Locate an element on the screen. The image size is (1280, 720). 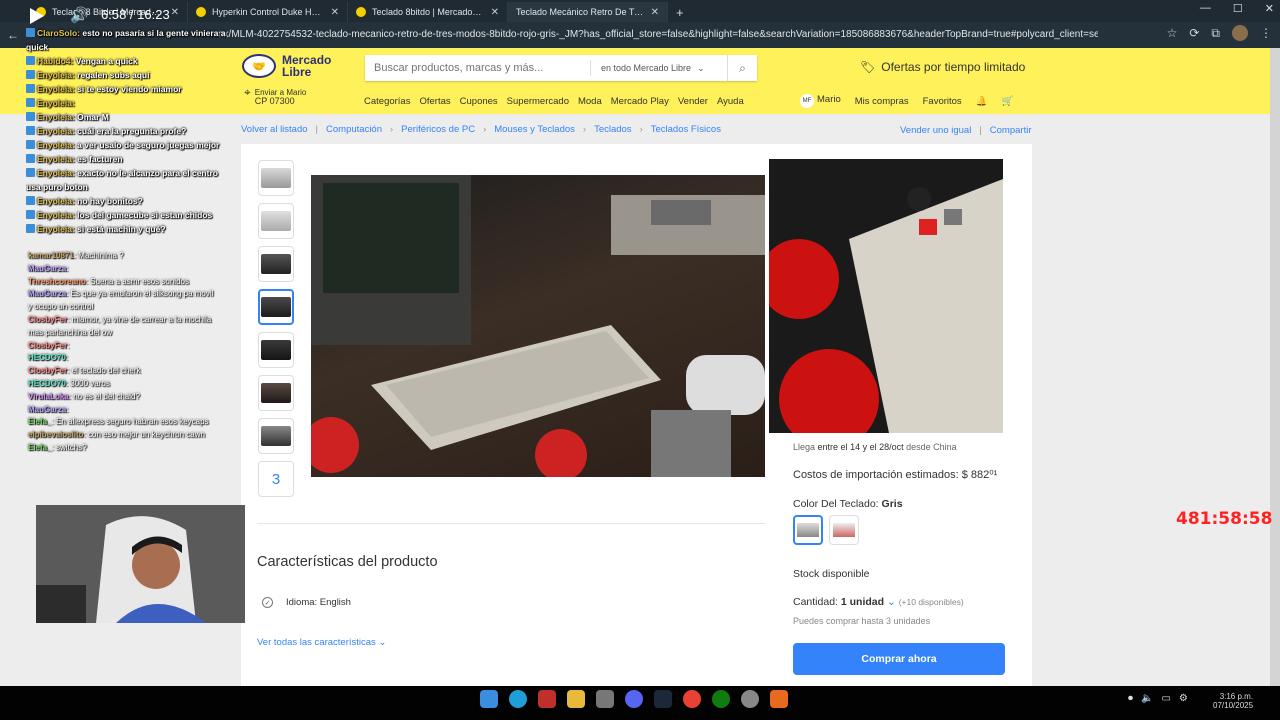
minimize-icon: — is located at coordinates (1205, 8).